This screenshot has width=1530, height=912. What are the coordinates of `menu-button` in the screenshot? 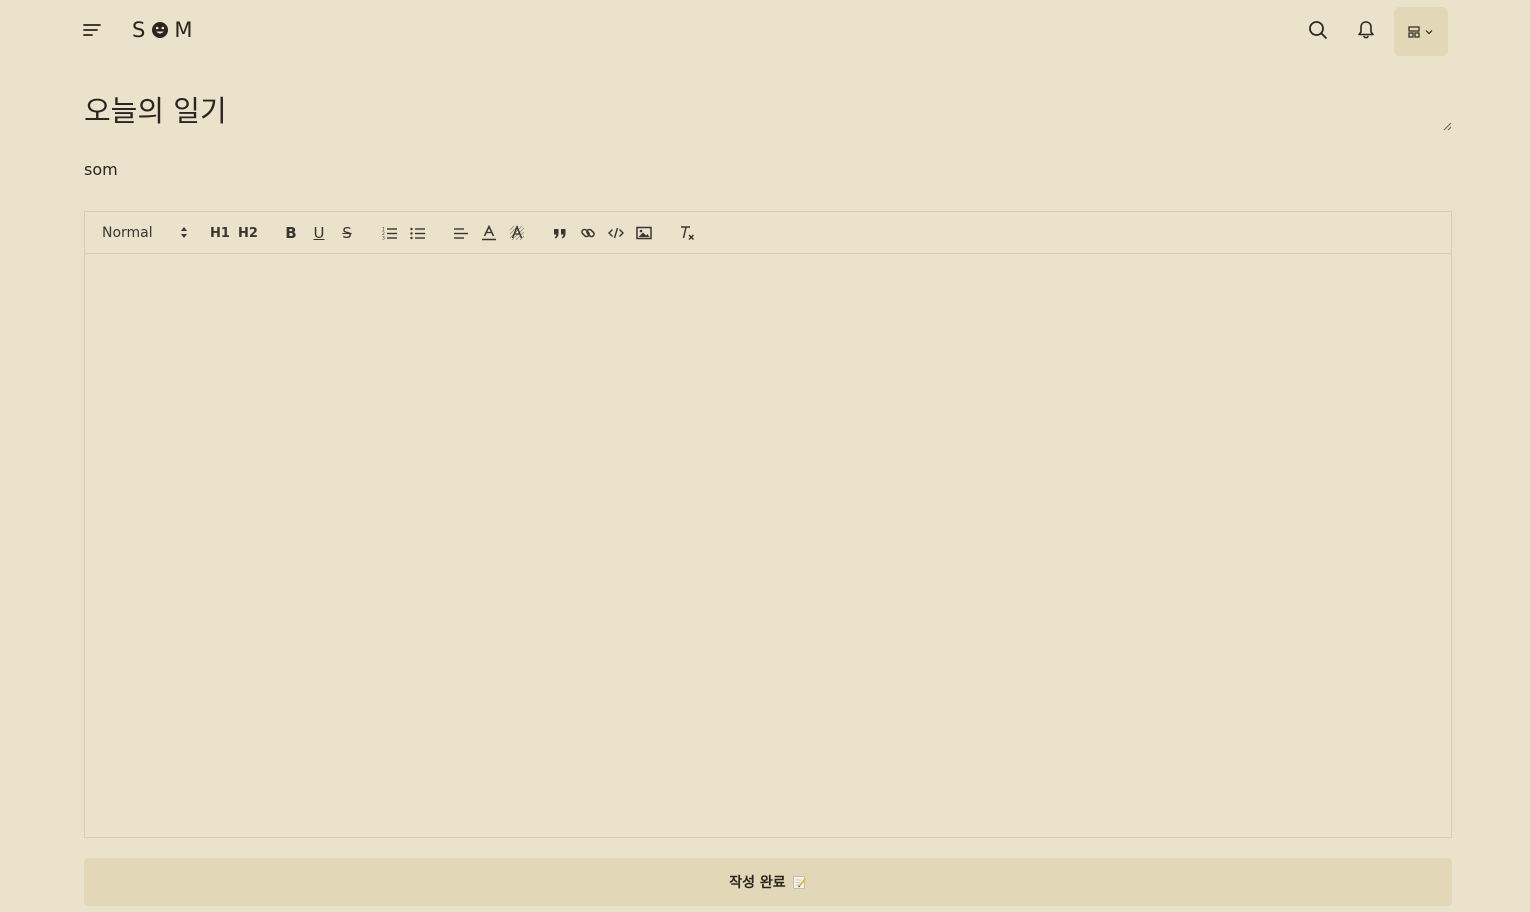 It's located at (92, 30).